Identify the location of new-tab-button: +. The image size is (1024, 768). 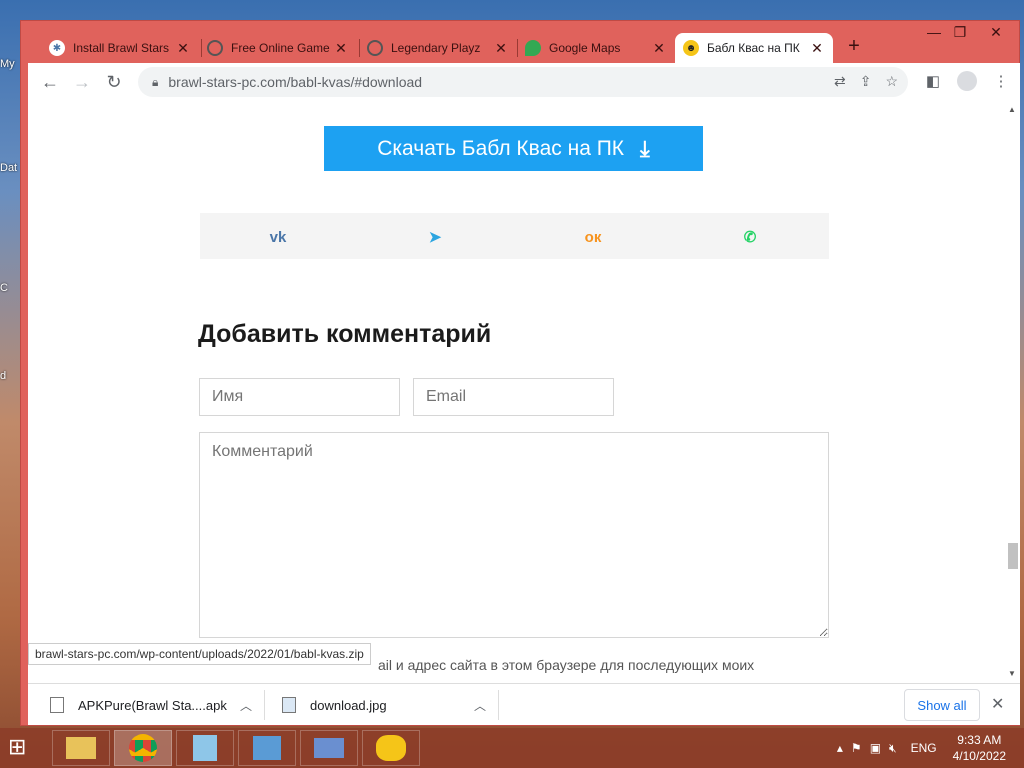
(854, 47).